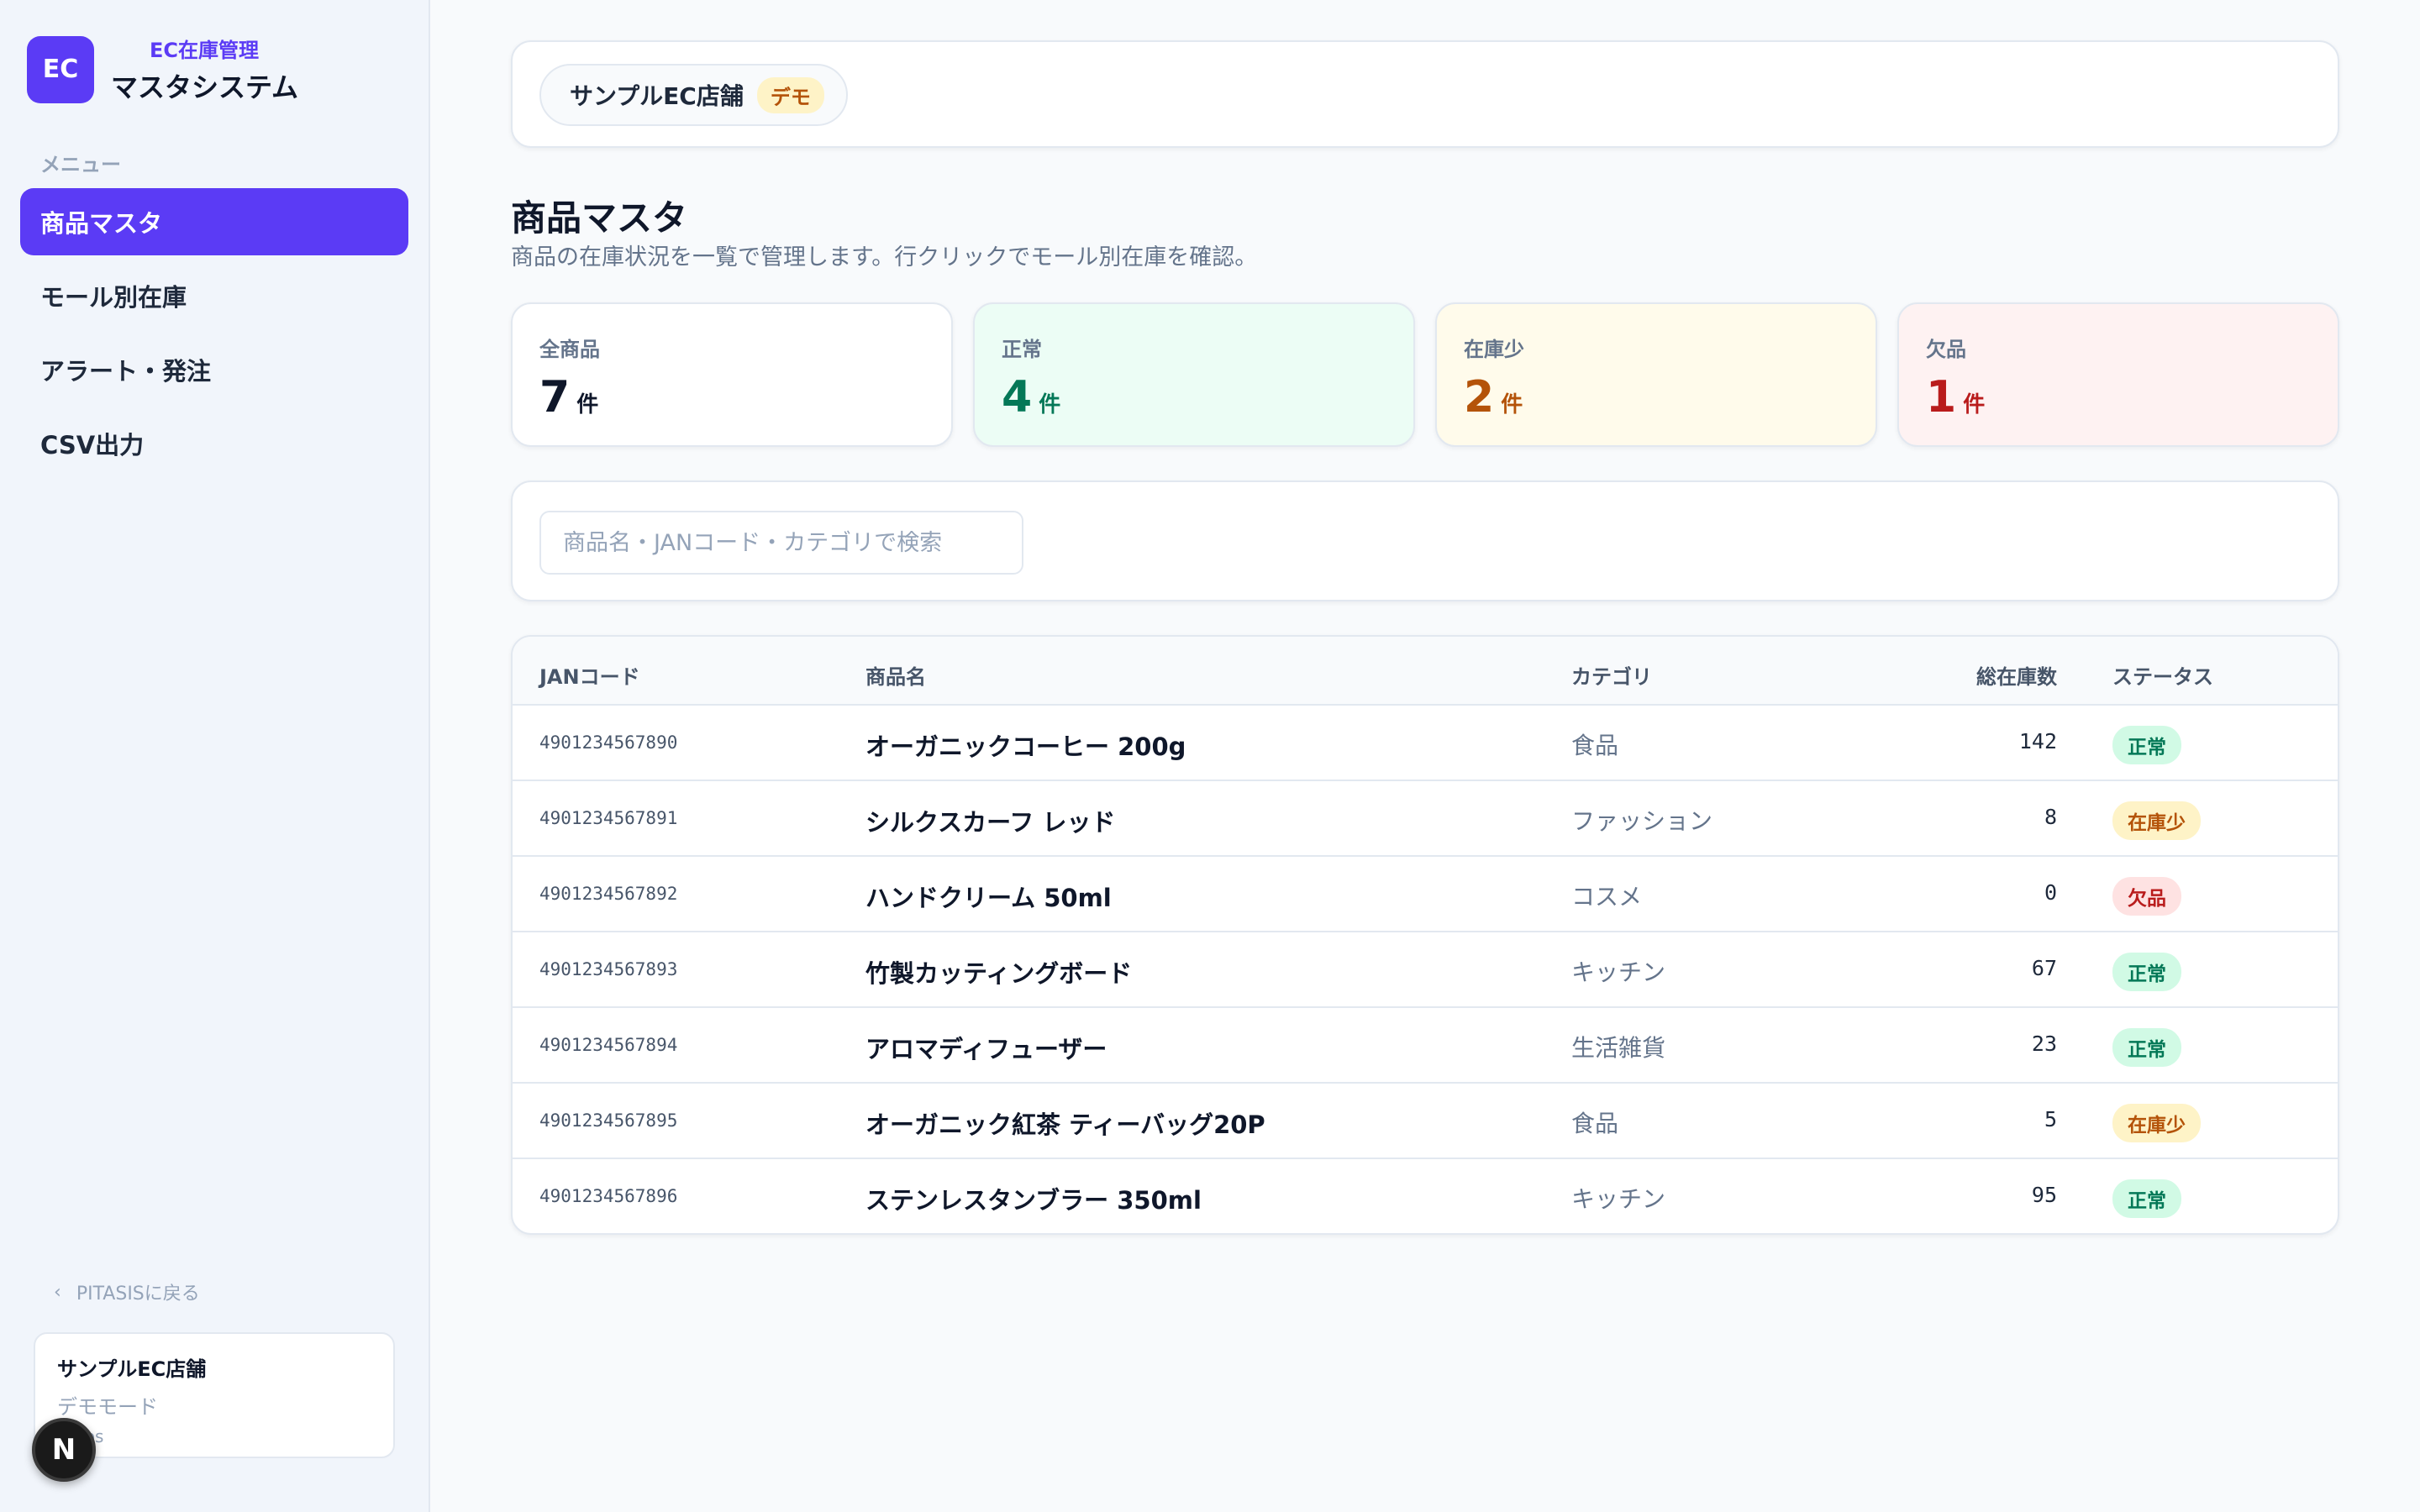 The width and height of the screenshot is (2420, 1512). Describe the element at coordinates (781, 543) in the screenshot. I see `search-input` at that location.